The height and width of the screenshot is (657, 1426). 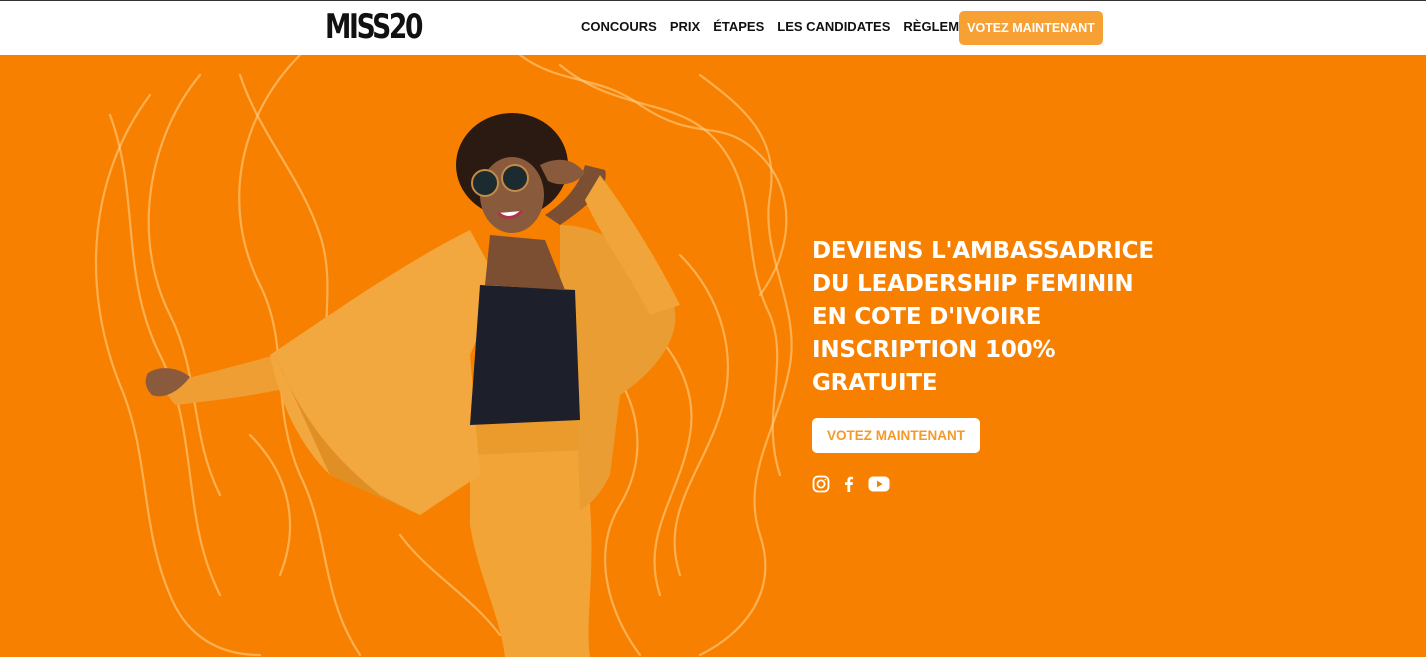 What do you see at coordinates (1031, 28) in the screenshot?
I see `nav-vote-button: VOTEZ MAINTENANT` at bounding box center [1031, 28].